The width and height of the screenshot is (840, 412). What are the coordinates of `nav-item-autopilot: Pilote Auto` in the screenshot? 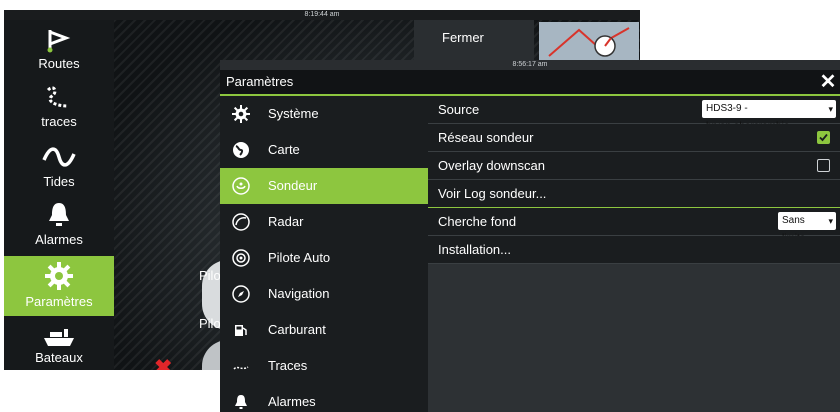 It's located at (324, 258).